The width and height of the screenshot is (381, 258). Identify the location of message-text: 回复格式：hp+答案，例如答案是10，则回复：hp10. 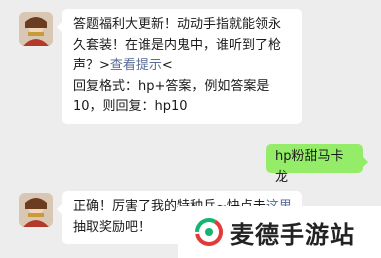
(171, 96).